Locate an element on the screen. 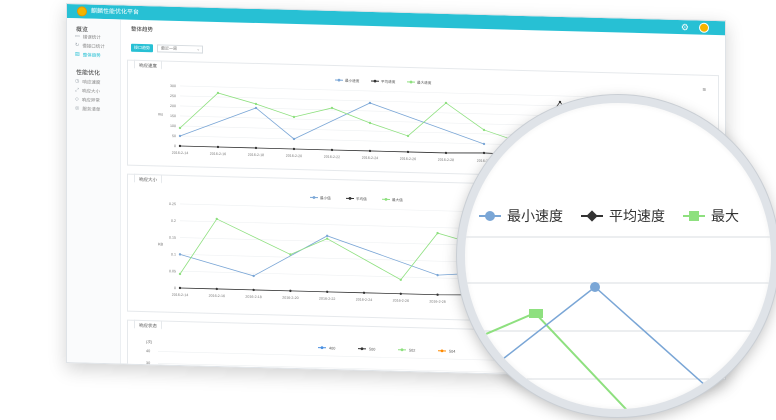 The height and width of the screenshot is (420, 776). legend-max-speed: 最大 is located at coordinates (711, 216).